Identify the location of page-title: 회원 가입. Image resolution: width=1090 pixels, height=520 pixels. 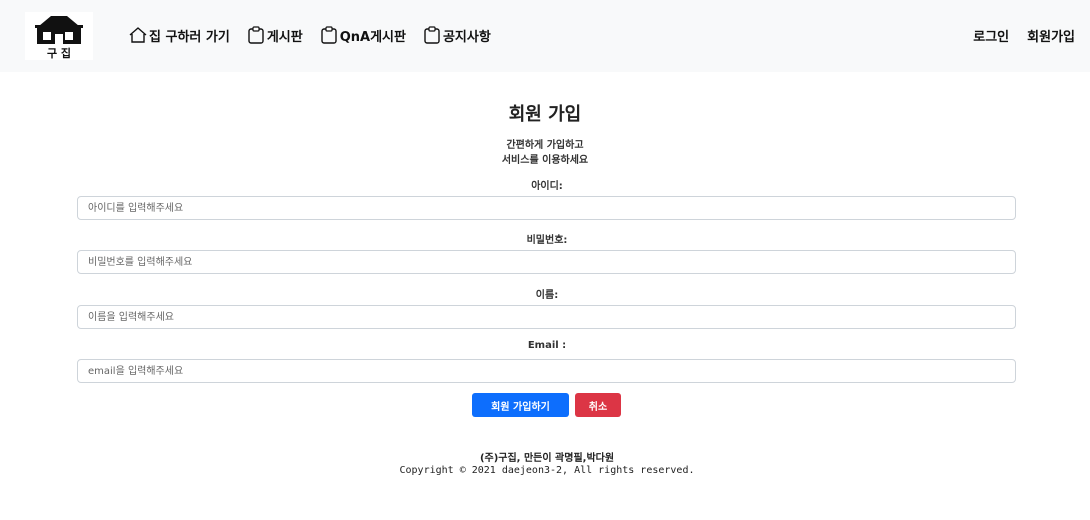
(545, 114).